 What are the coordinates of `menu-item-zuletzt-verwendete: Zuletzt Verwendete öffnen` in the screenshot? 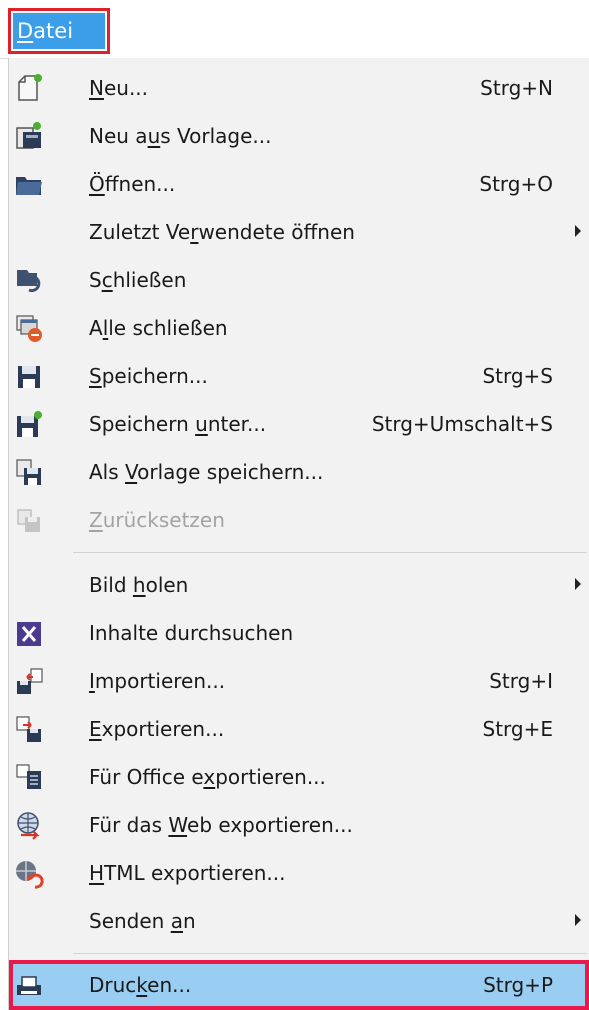 It's located at (299, 232).